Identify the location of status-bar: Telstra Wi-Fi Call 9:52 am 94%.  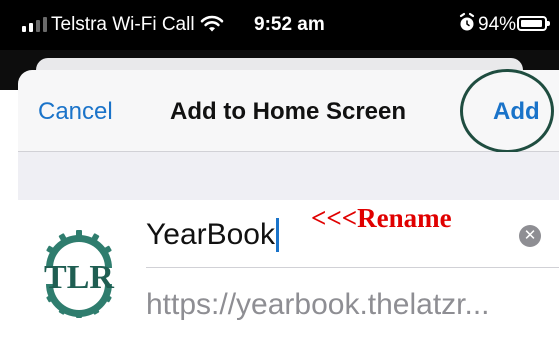
(279, 25).